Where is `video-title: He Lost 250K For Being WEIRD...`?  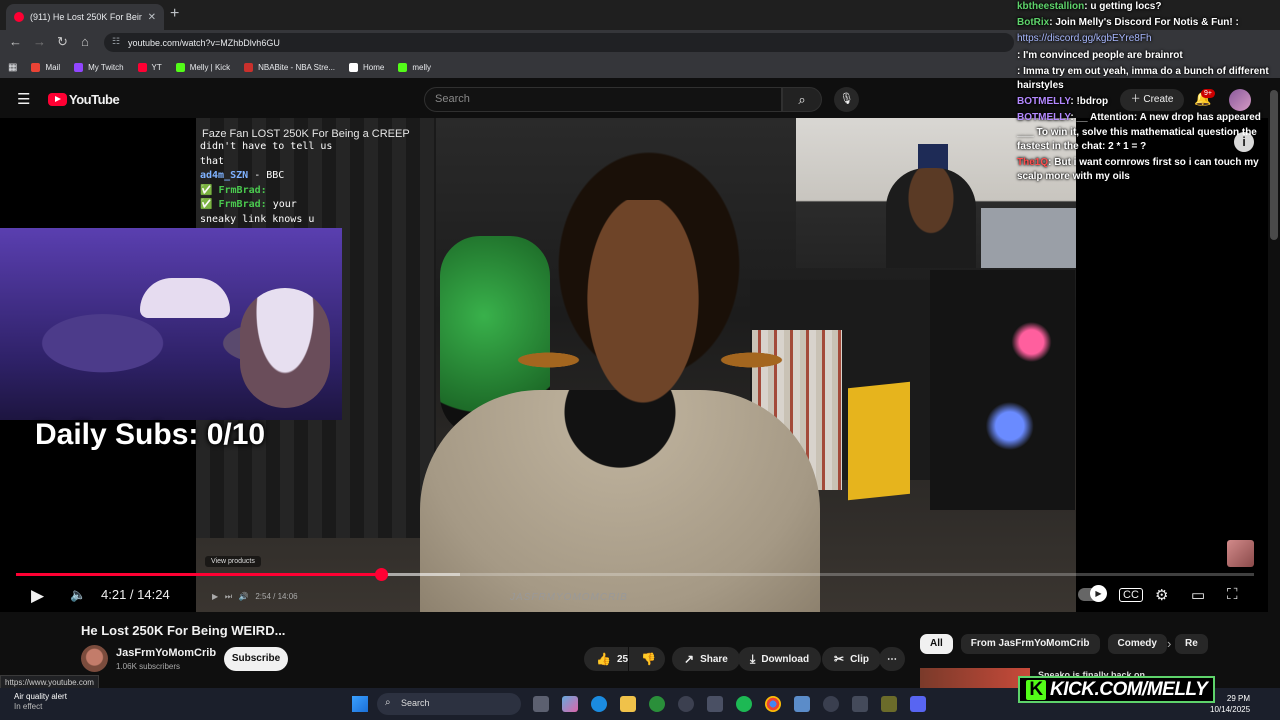 video-title: He Lost 250K For Being WEIRD... is located at coordinates (183, 630).